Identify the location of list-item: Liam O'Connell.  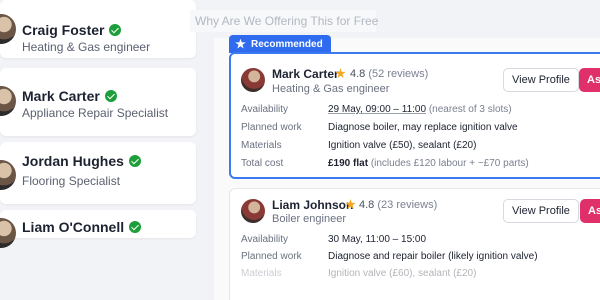
(98, 229).